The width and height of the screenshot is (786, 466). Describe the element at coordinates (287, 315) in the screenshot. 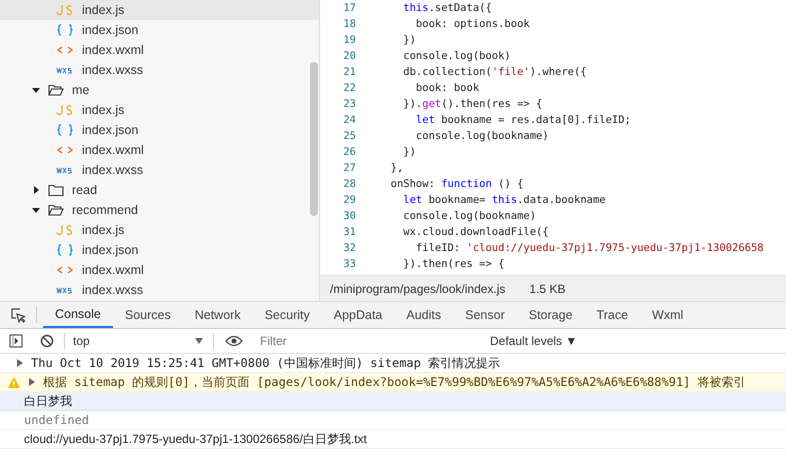

I see `devtools-tab: Security` at that location.